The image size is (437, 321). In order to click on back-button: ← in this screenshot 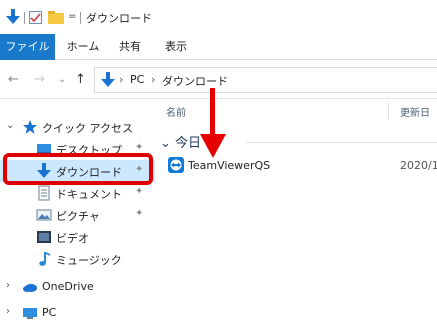, I will do `click(13, 79)`.